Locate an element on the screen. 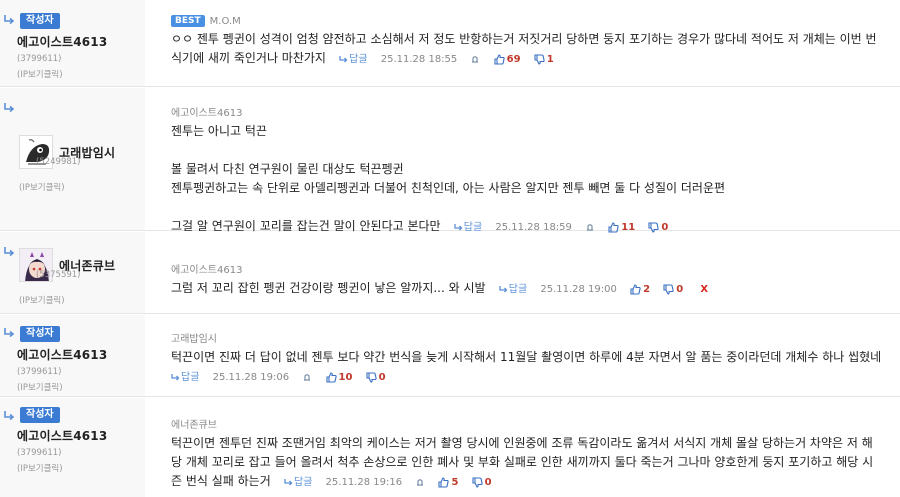 This screenshot has width=900, height=497. reply-target-name: 고래밥임시 is located at coordinates (194, 339).